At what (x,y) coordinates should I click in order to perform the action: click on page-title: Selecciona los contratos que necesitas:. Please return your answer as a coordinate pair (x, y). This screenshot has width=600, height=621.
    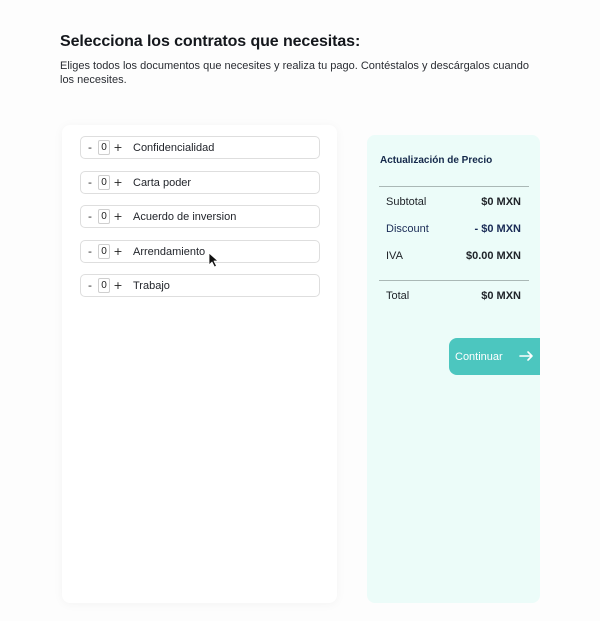
    Looking at the image, I should click on (210, 41).